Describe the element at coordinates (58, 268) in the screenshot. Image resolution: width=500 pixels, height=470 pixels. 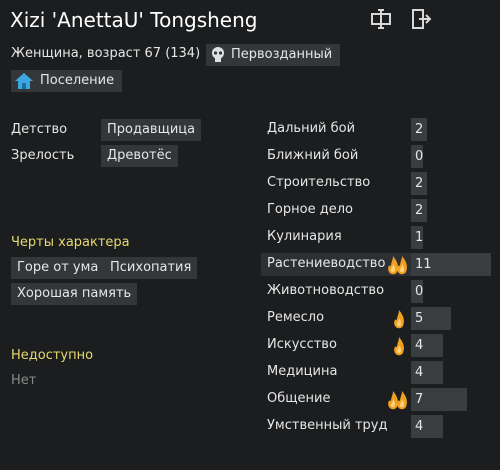
I see `trait-chip: Горе от ума` at that location.